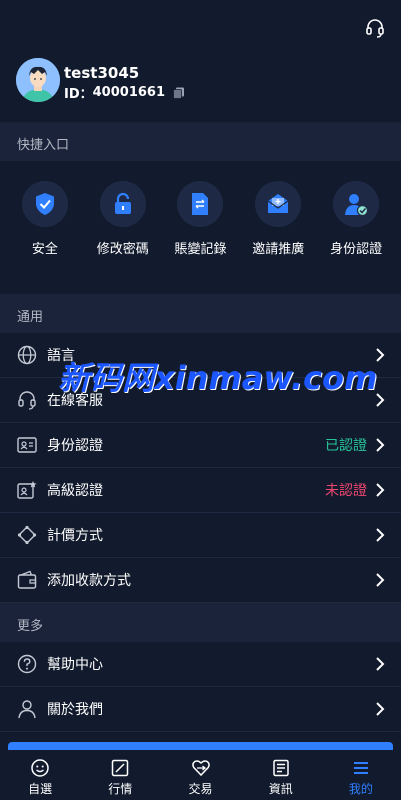  I want to click on quick-item-change-password: 修改密碼, so click(123, 237).